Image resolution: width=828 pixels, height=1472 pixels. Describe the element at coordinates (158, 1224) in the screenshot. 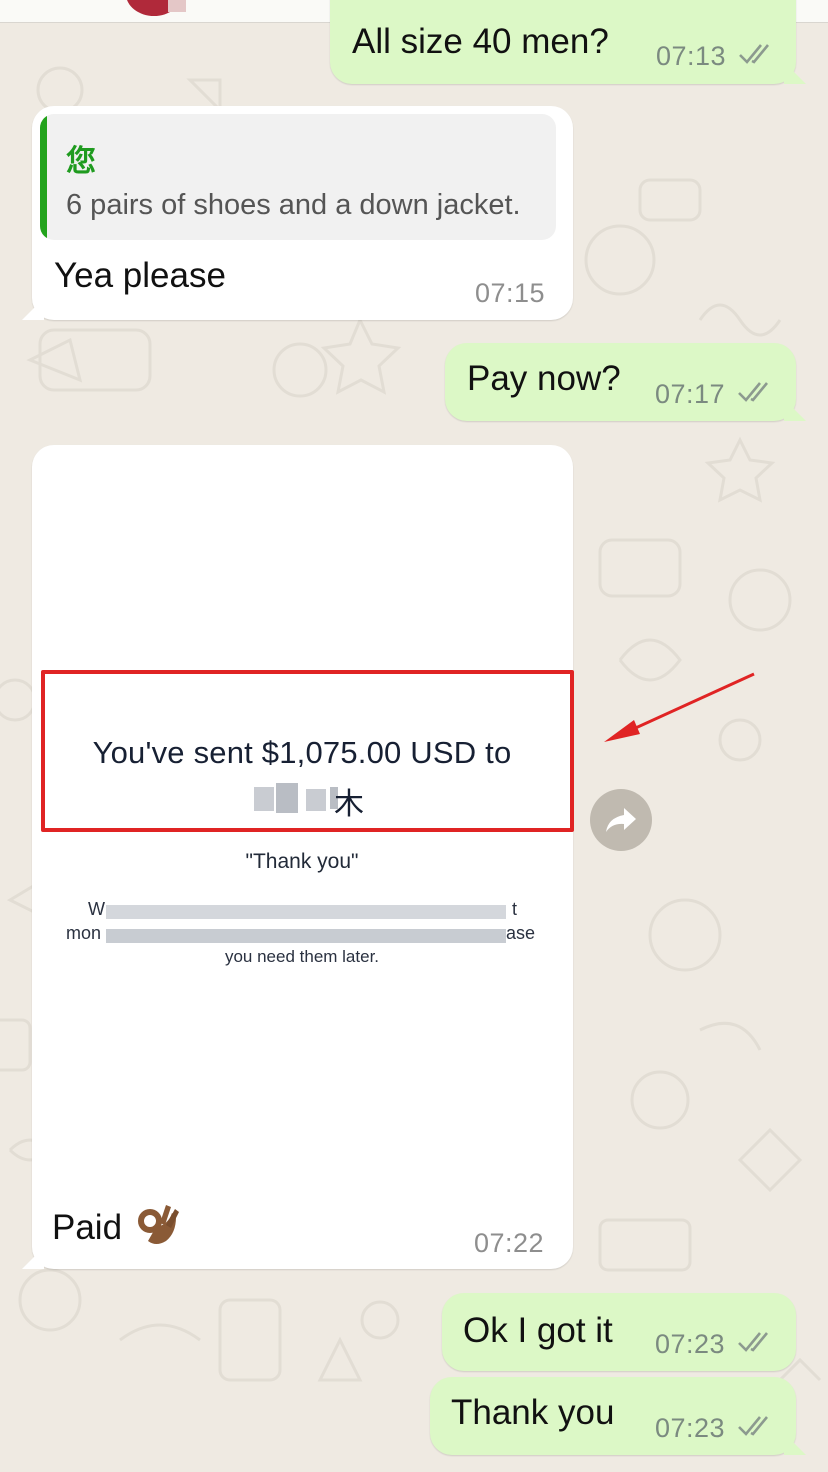

I see `ok-hand-emoji` at that location.